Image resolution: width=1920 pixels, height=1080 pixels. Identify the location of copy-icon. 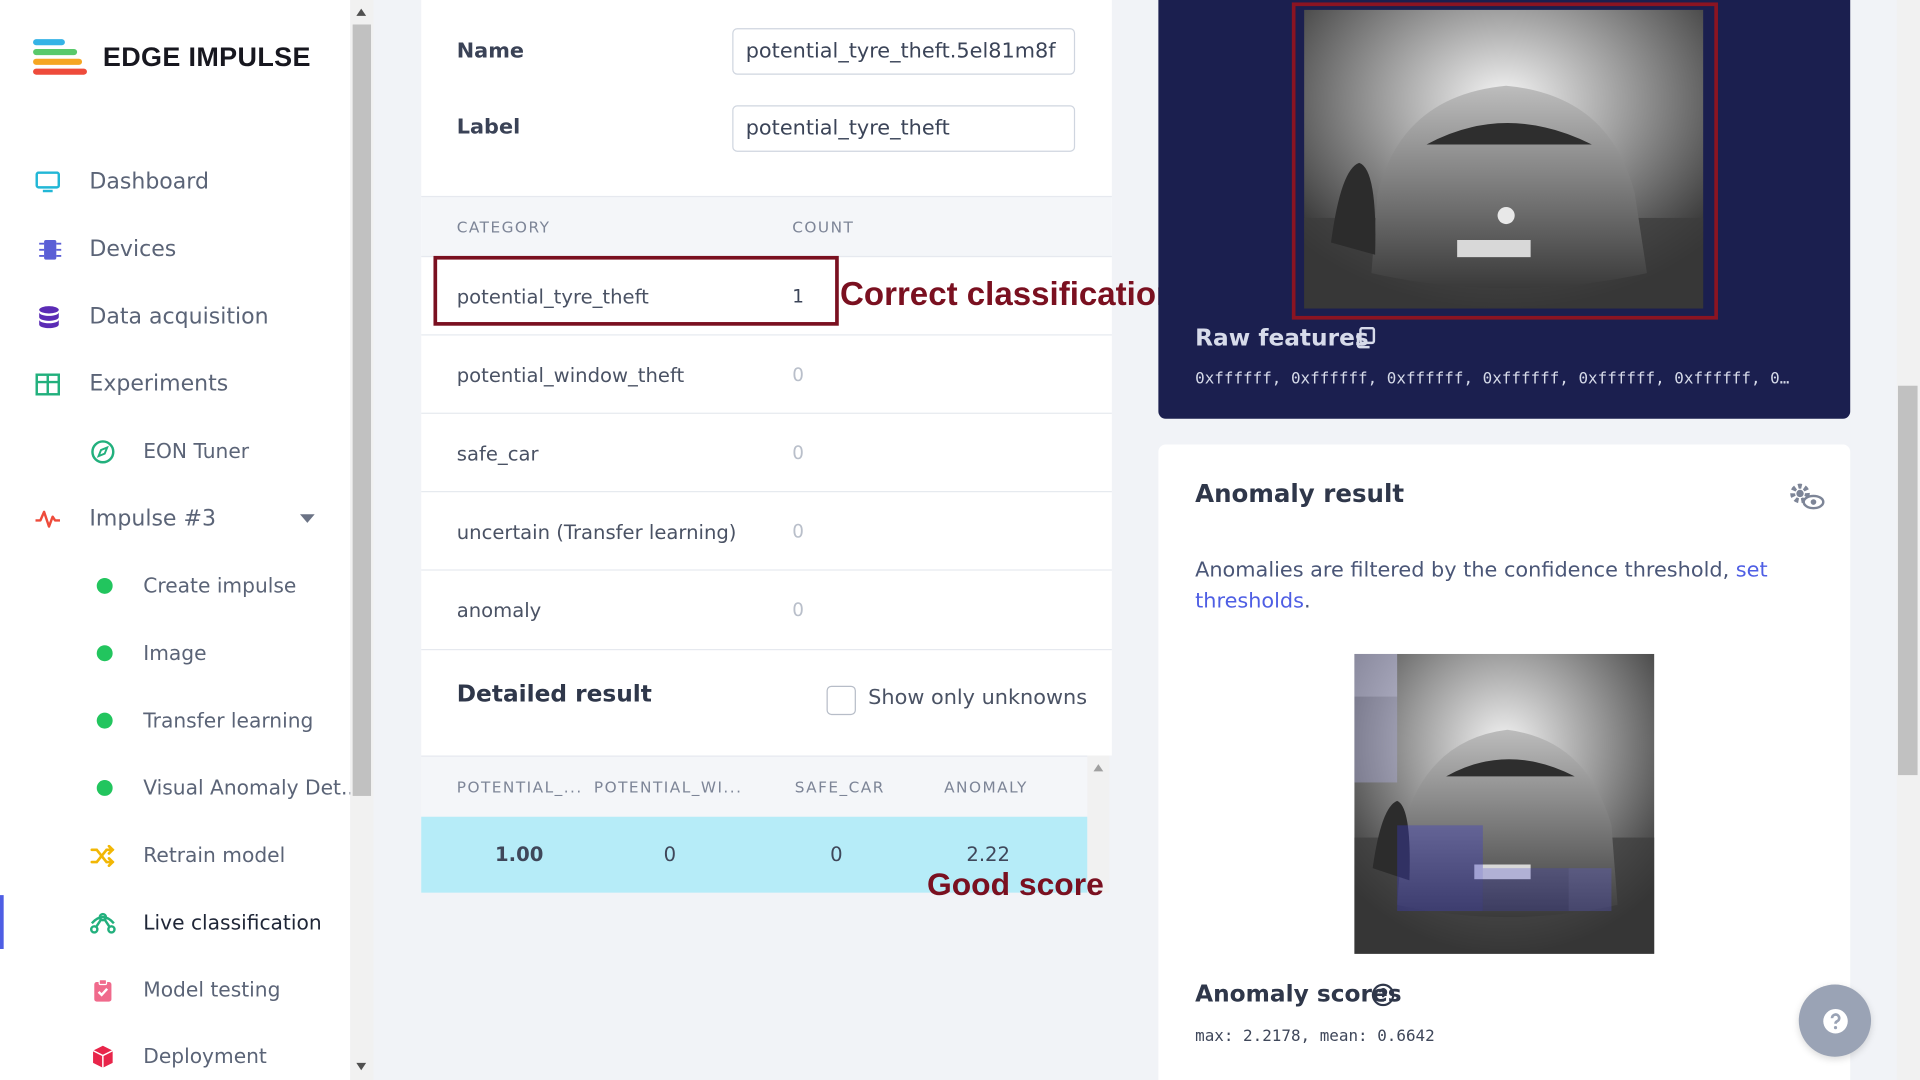
(1365, 337).